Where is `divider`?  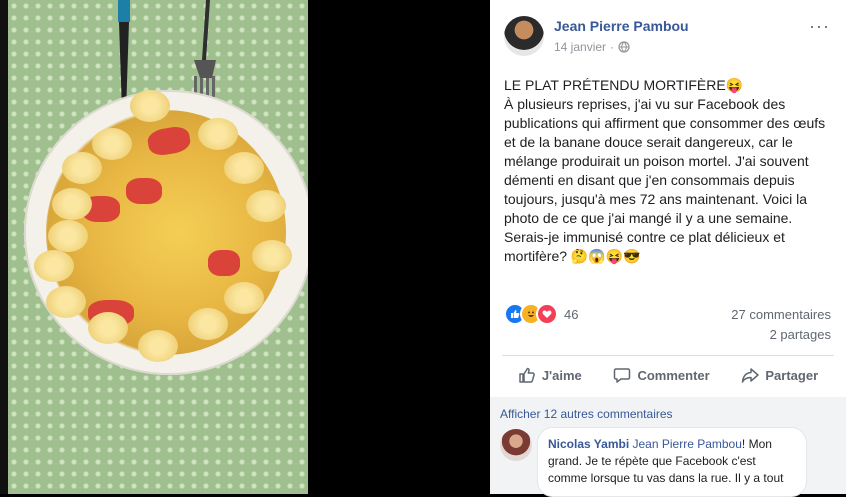 divider is located at coordinates (668, 355).